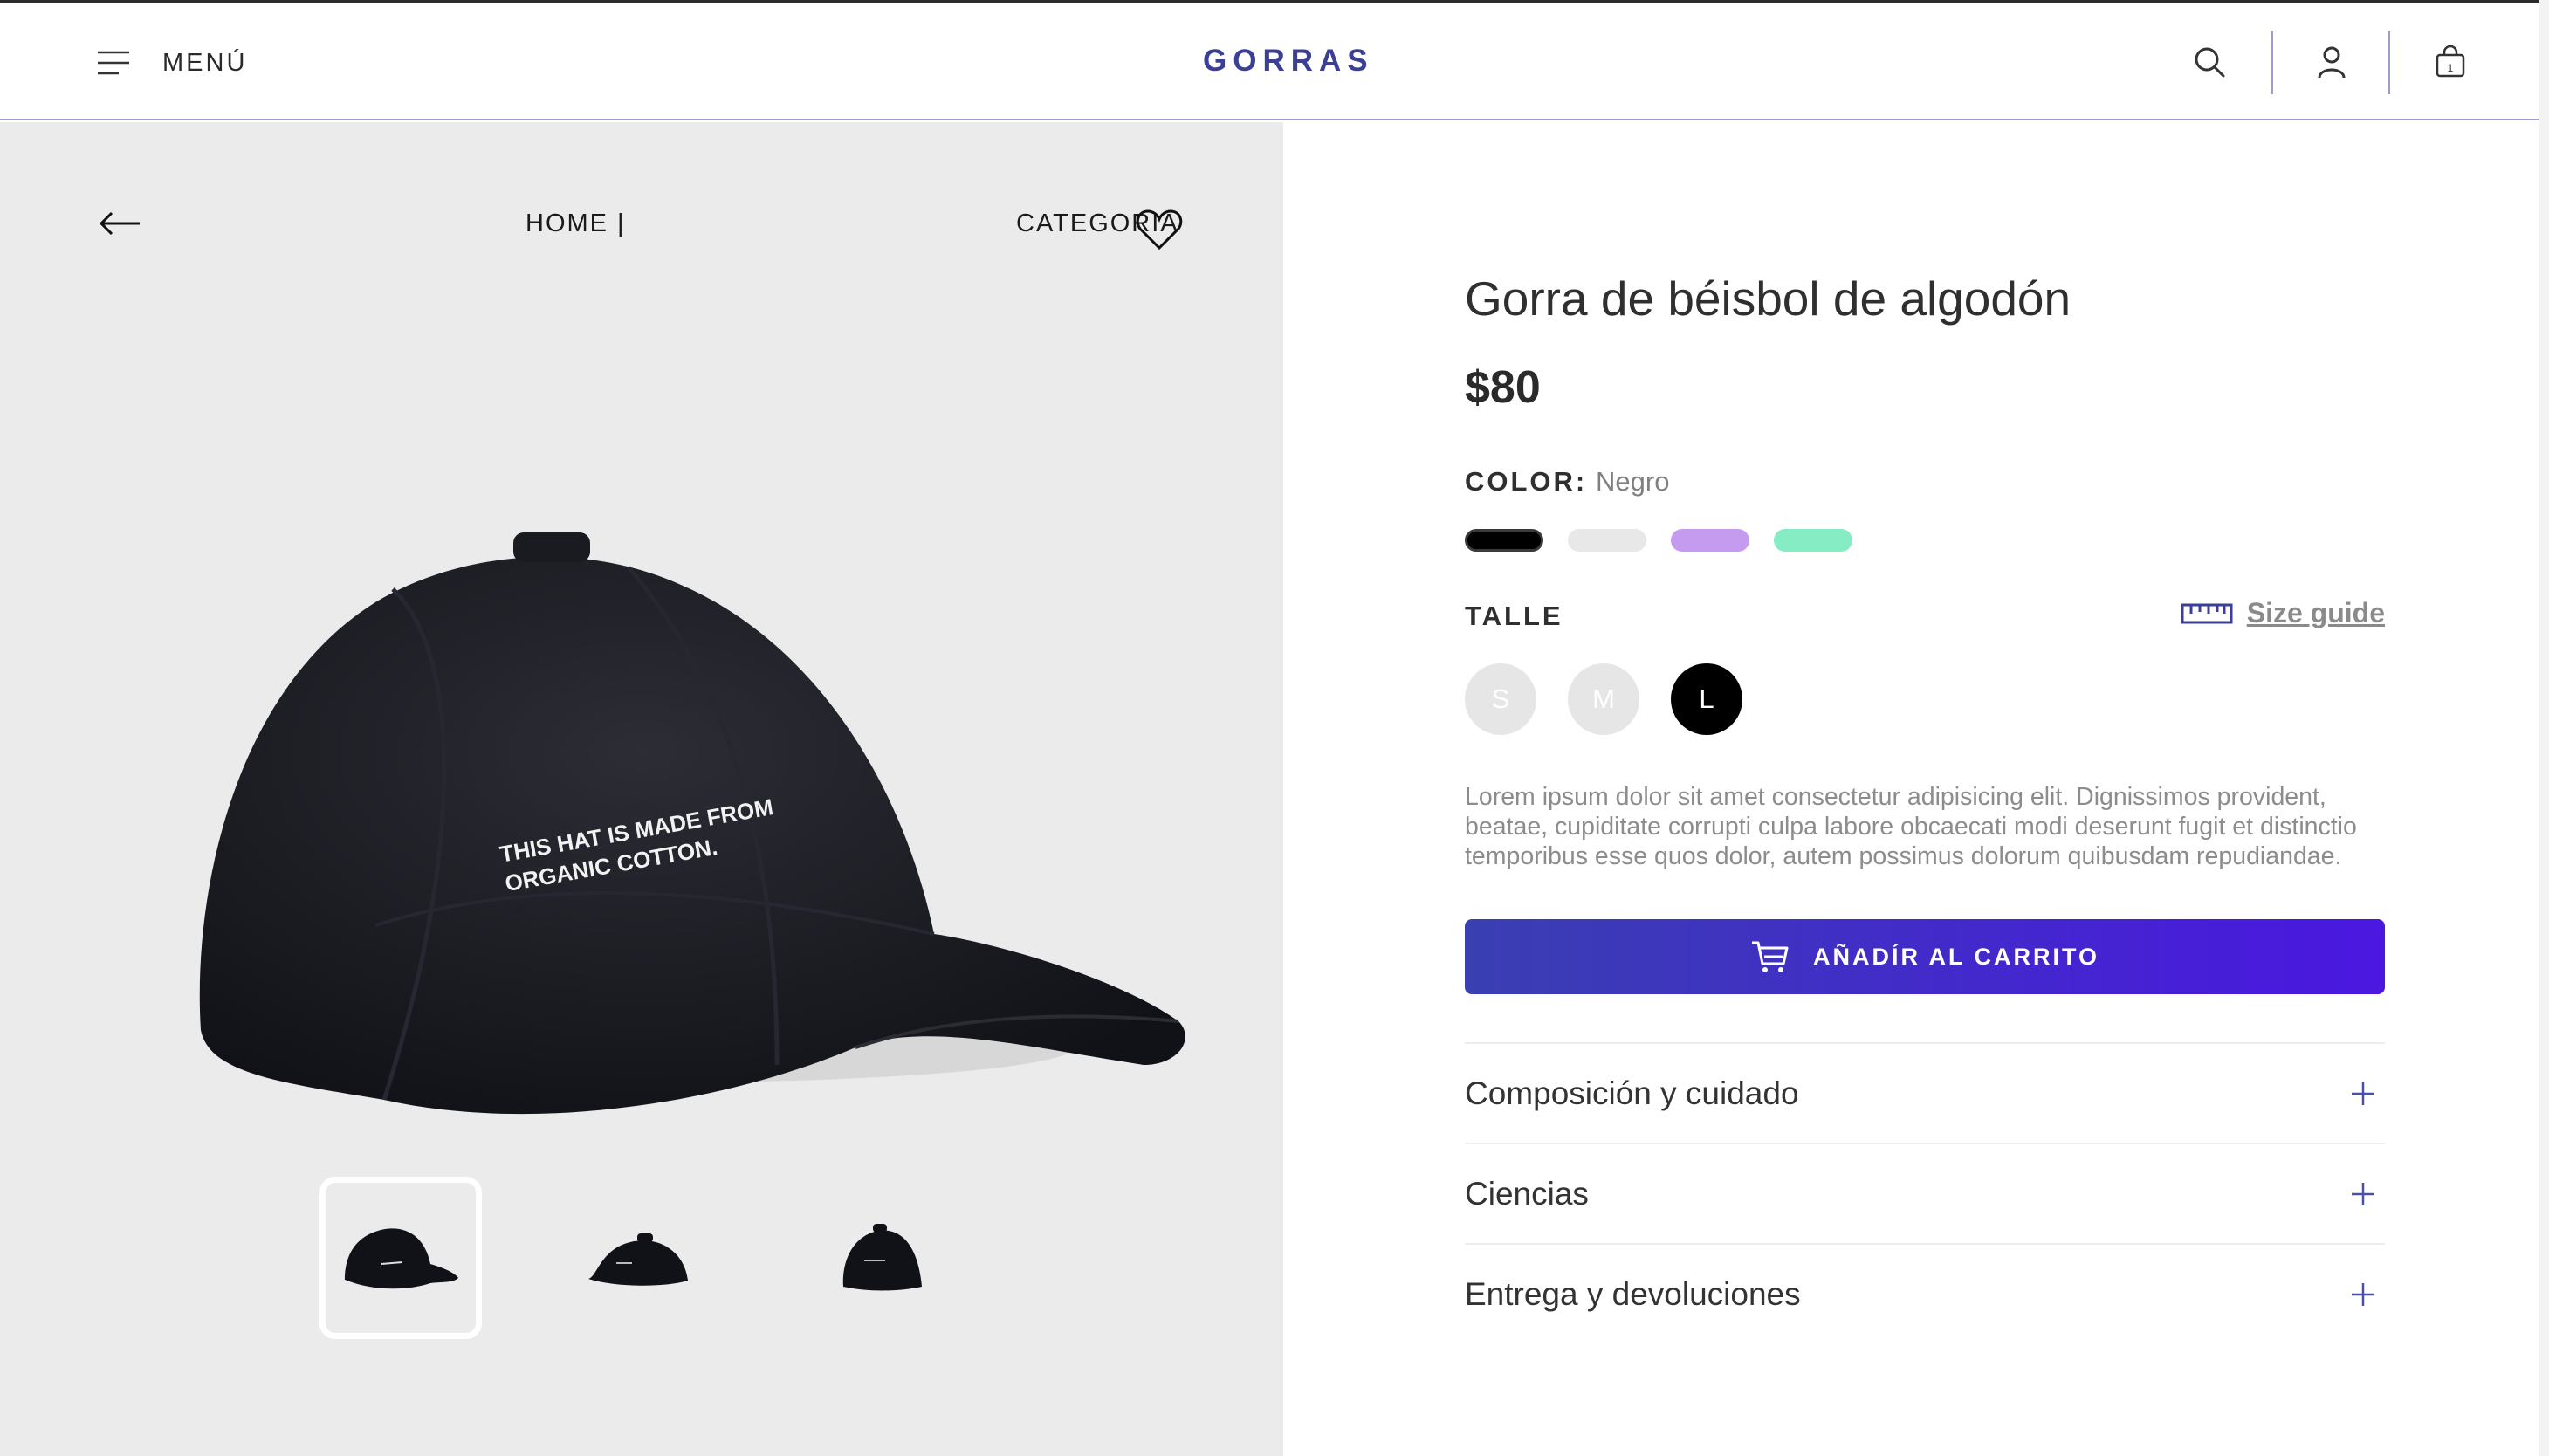  Describe the element at coordinates (1770, 956) in the screenshot. I see `shopping-cart-icon` at that location.